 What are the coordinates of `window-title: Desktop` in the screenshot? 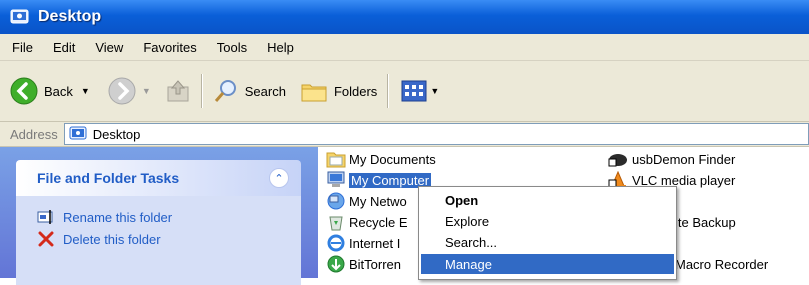 It's located at (70, 16).